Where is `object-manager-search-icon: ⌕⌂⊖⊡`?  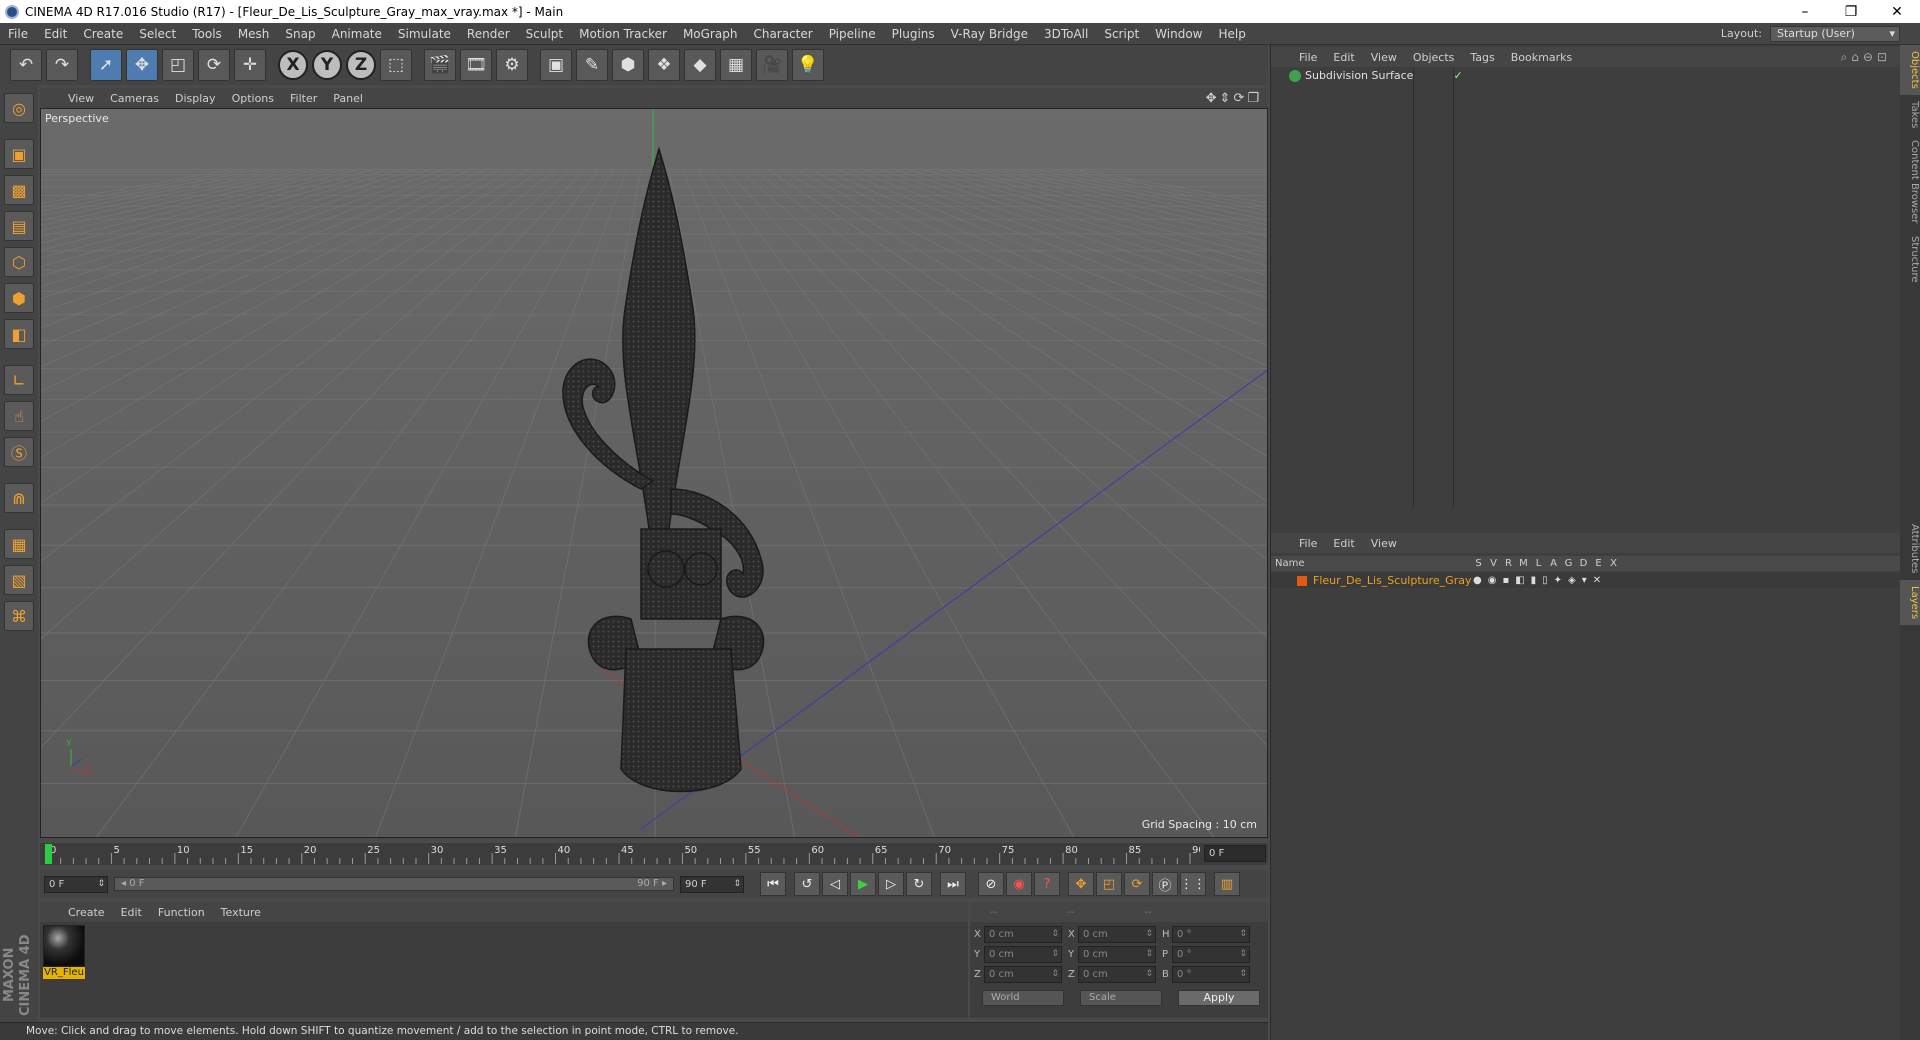
object-manager-search-icon: ⌕⌂⊖⊡ is located at coordinates (1871, 57).